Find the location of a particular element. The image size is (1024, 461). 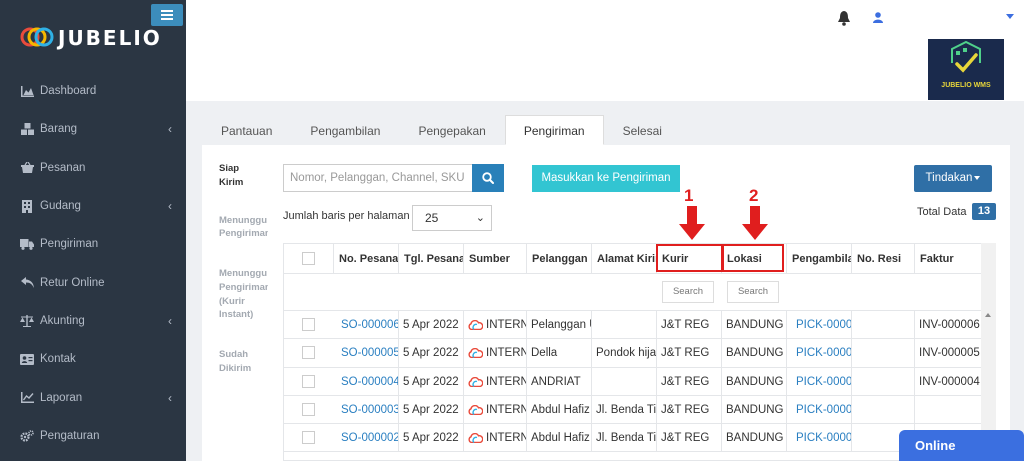

tab-pengepakan: Pengepakan is located at coordinates (451, 130).